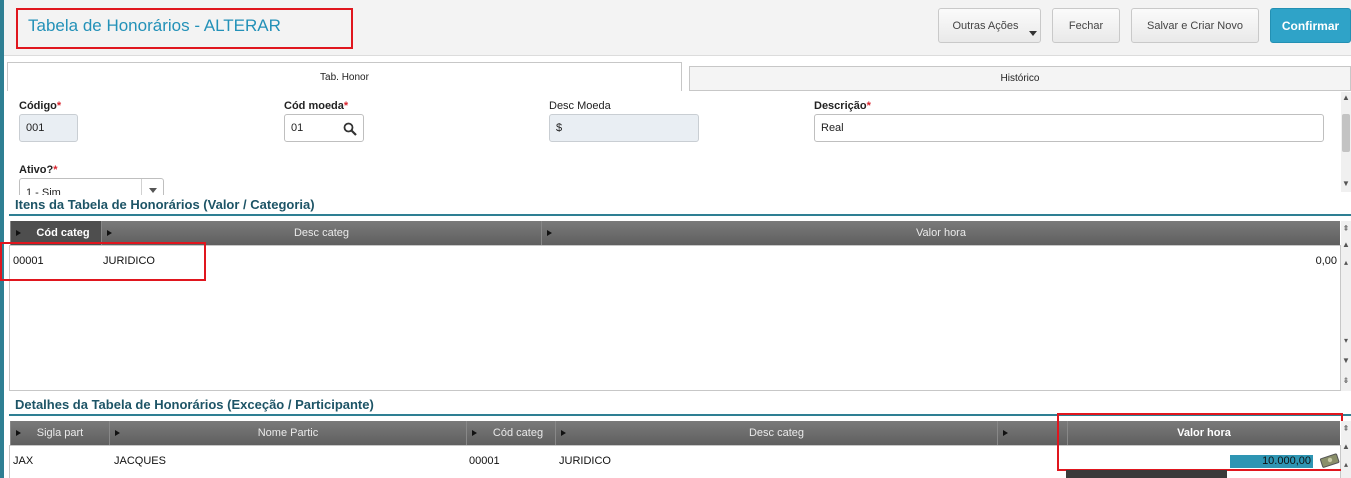 The width and height of the screenshot is (1351, 478). I want to click on tab-historico: Histórico, so click(1020, 78).